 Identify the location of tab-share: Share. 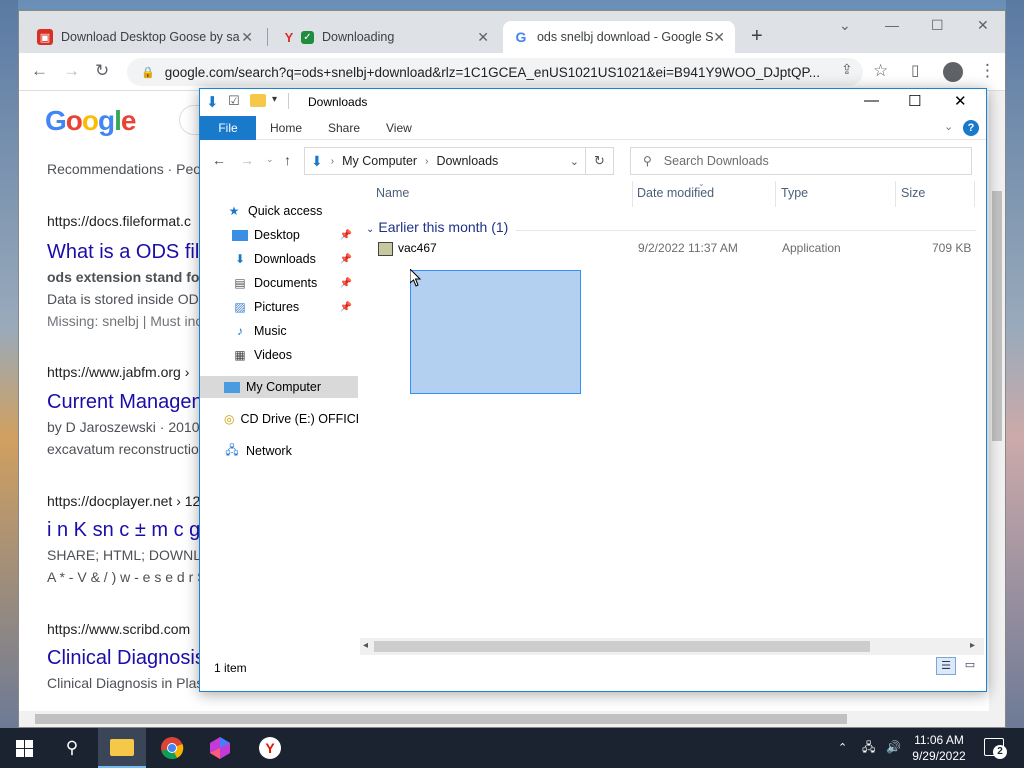
(344, 128).